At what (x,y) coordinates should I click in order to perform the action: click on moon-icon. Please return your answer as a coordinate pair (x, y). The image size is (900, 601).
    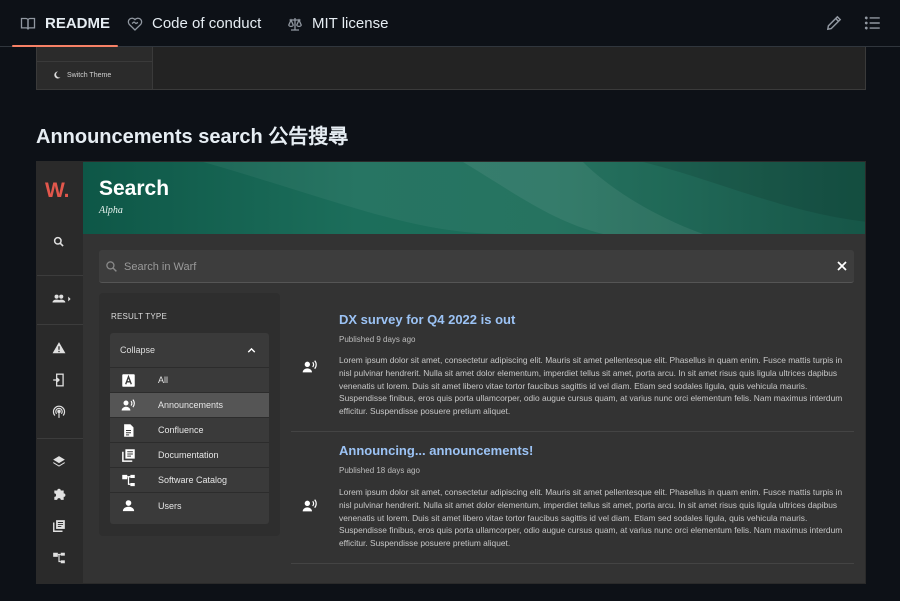
    Looking at the image, I should click on (57, 75).